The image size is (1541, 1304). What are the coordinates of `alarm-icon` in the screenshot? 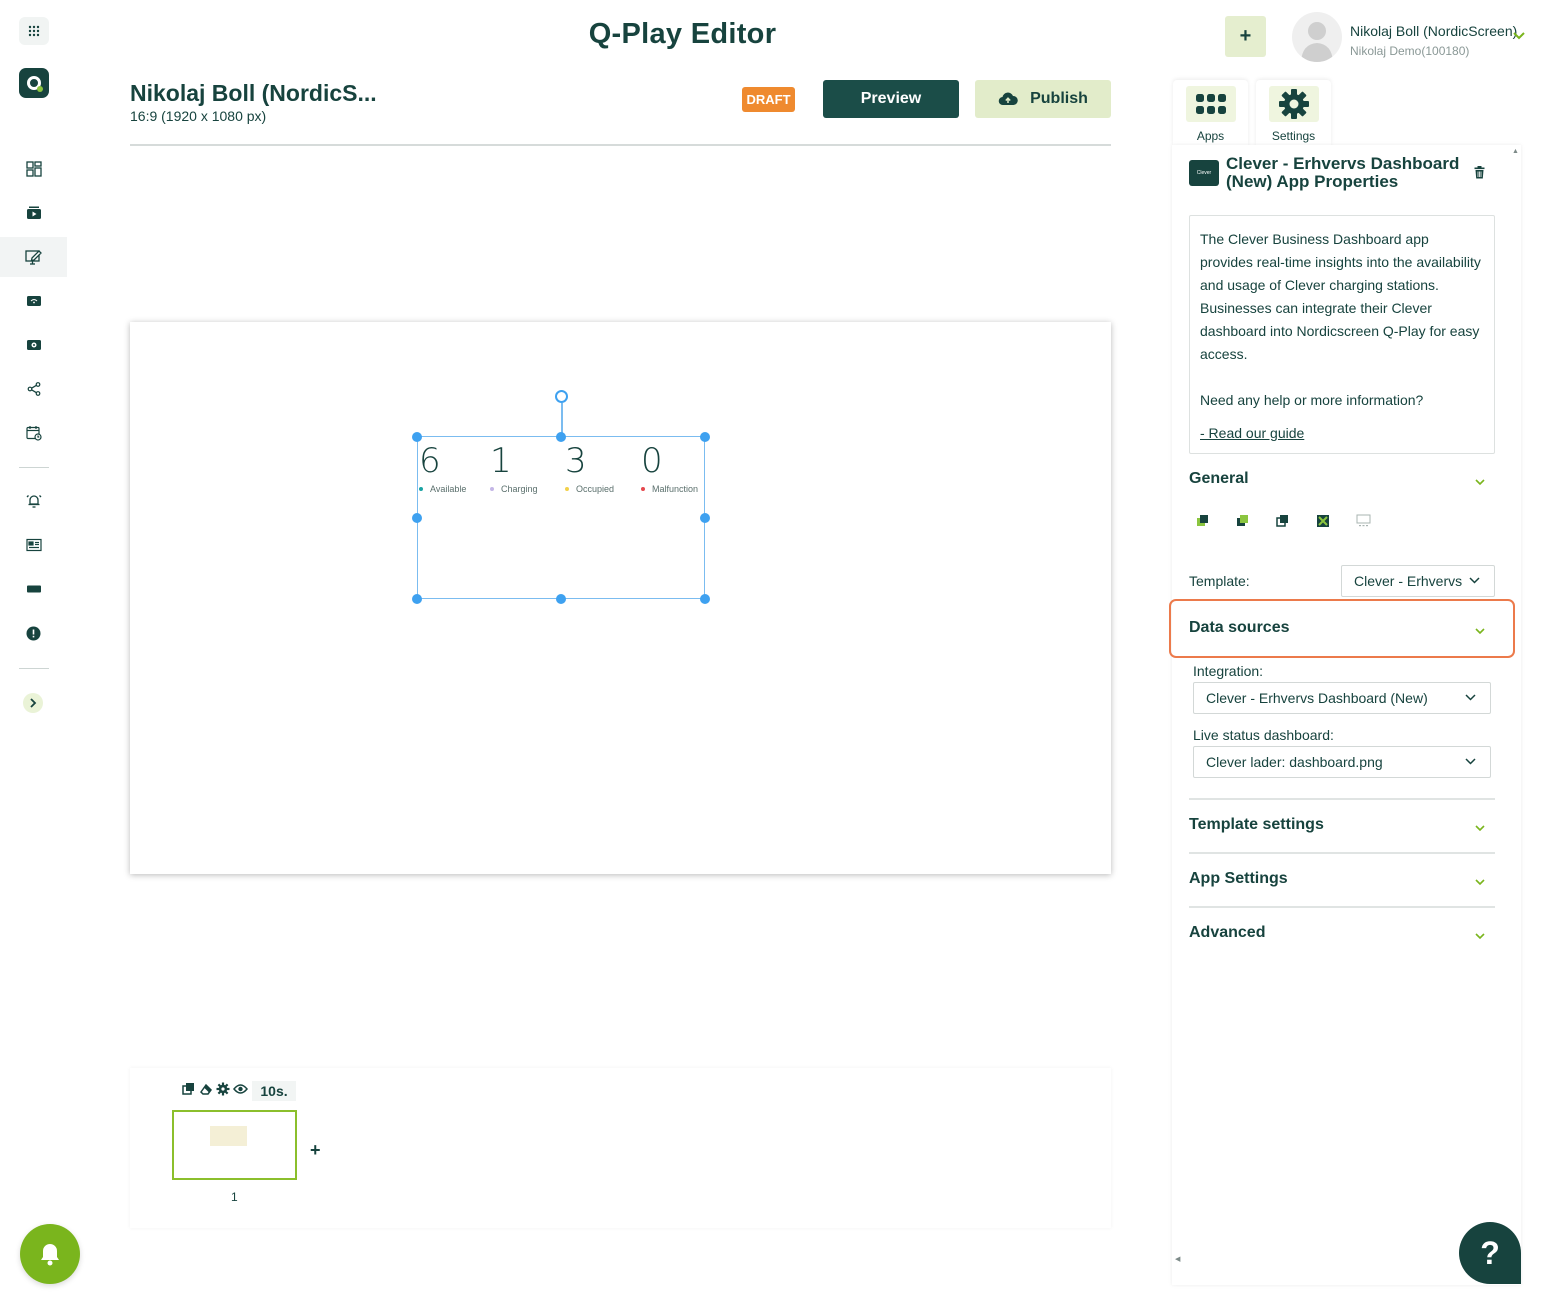 It's located at (33, 501).